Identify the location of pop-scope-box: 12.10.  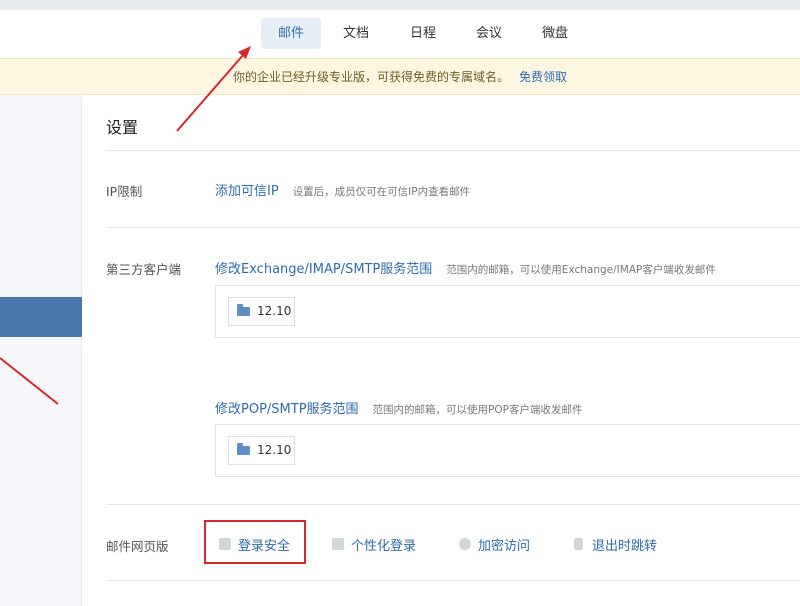
(507, 450).